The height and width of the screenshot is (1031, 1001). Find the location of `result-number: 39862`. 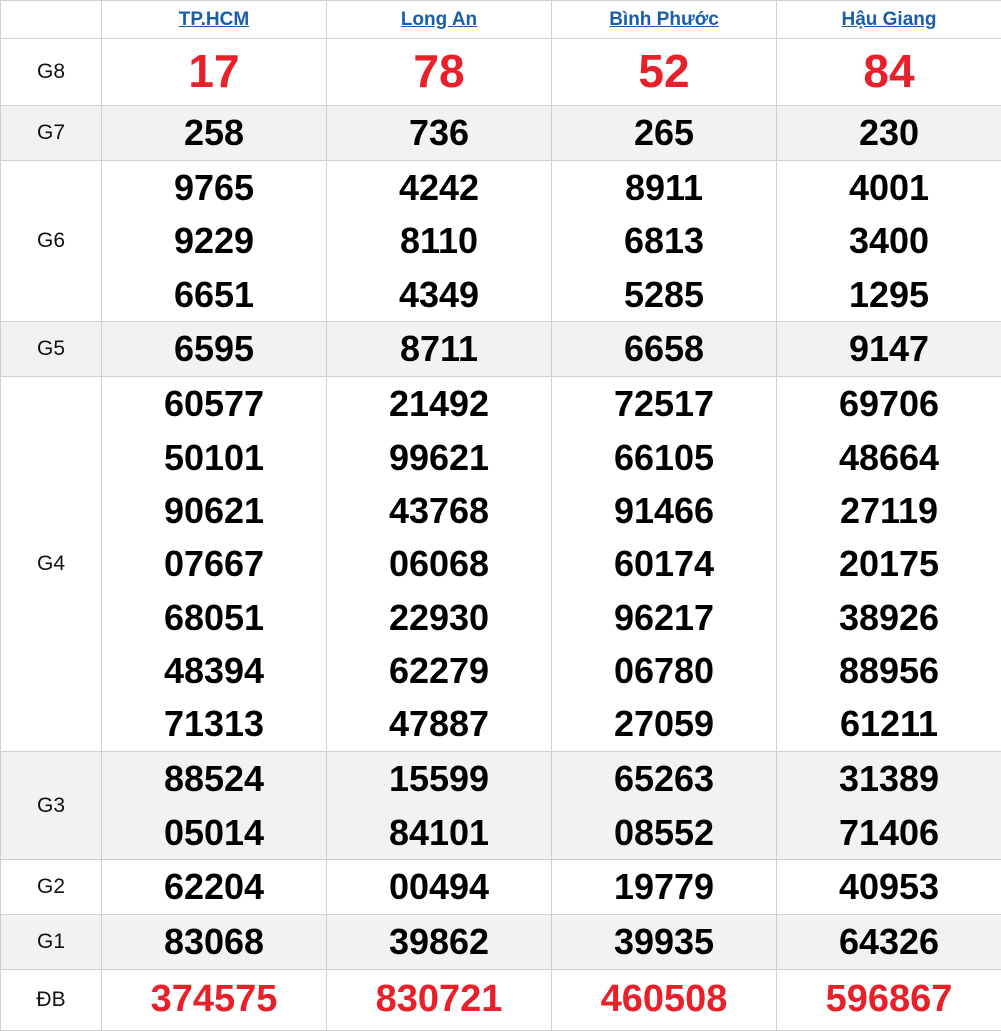

result-number: 39862 is located at coordinates (439, 941).